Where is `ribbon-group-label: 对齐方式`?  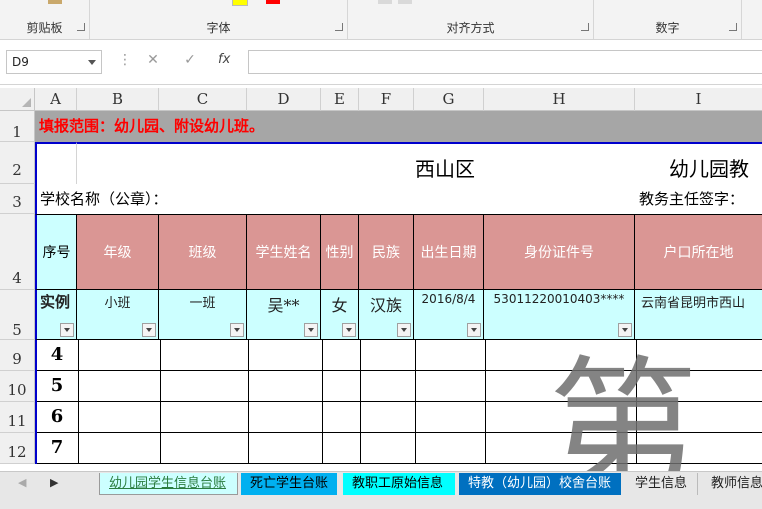
ribbon-group-label: 对齐方式 is located at coordinates (470, 28).